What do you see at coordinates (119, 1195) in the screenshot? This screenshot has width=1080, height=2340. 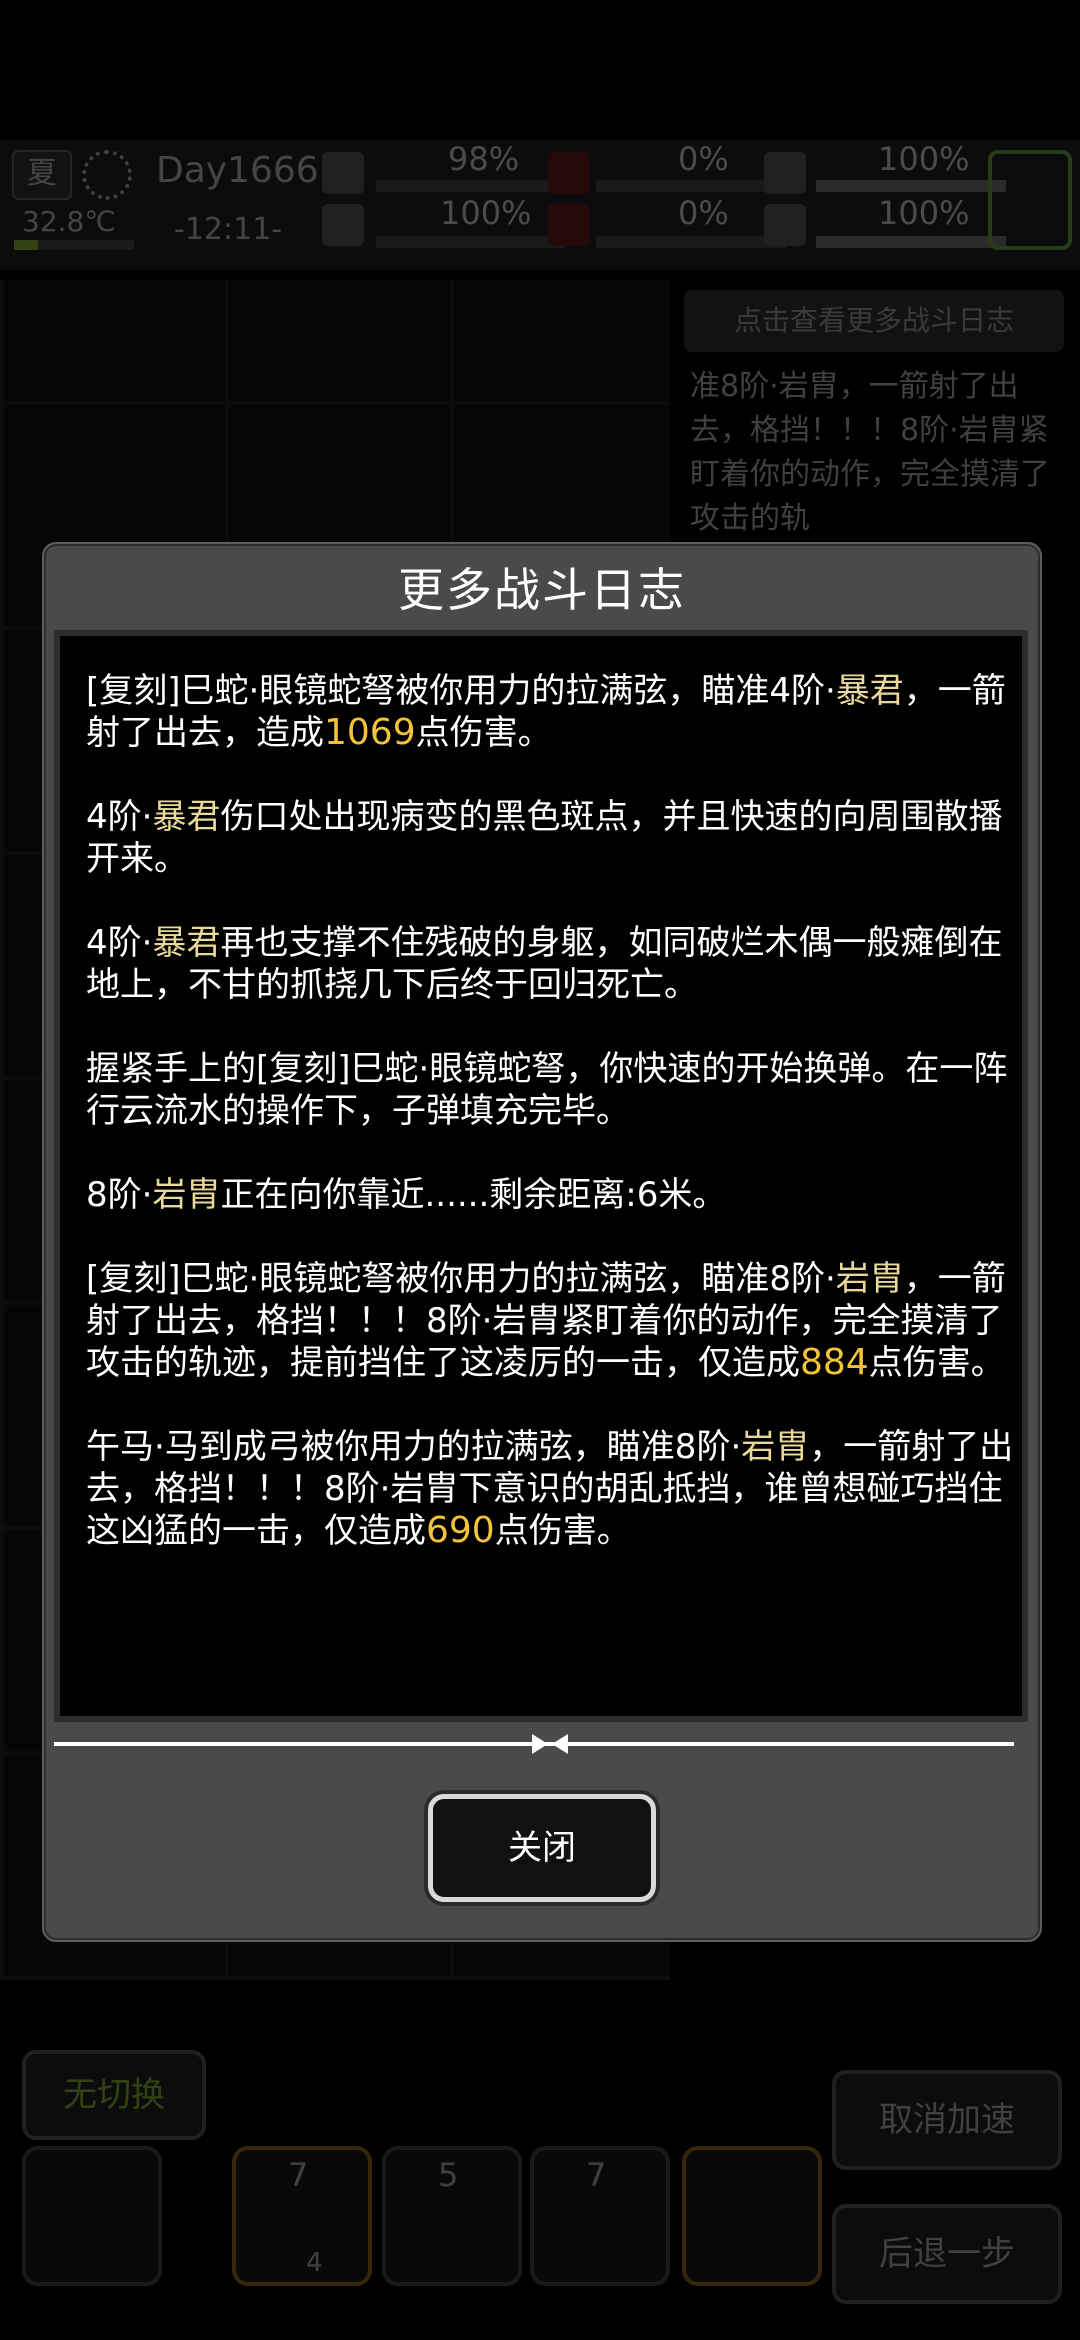 I see `log-text-segment: 8阶·` at bounding box center [119, 1195].